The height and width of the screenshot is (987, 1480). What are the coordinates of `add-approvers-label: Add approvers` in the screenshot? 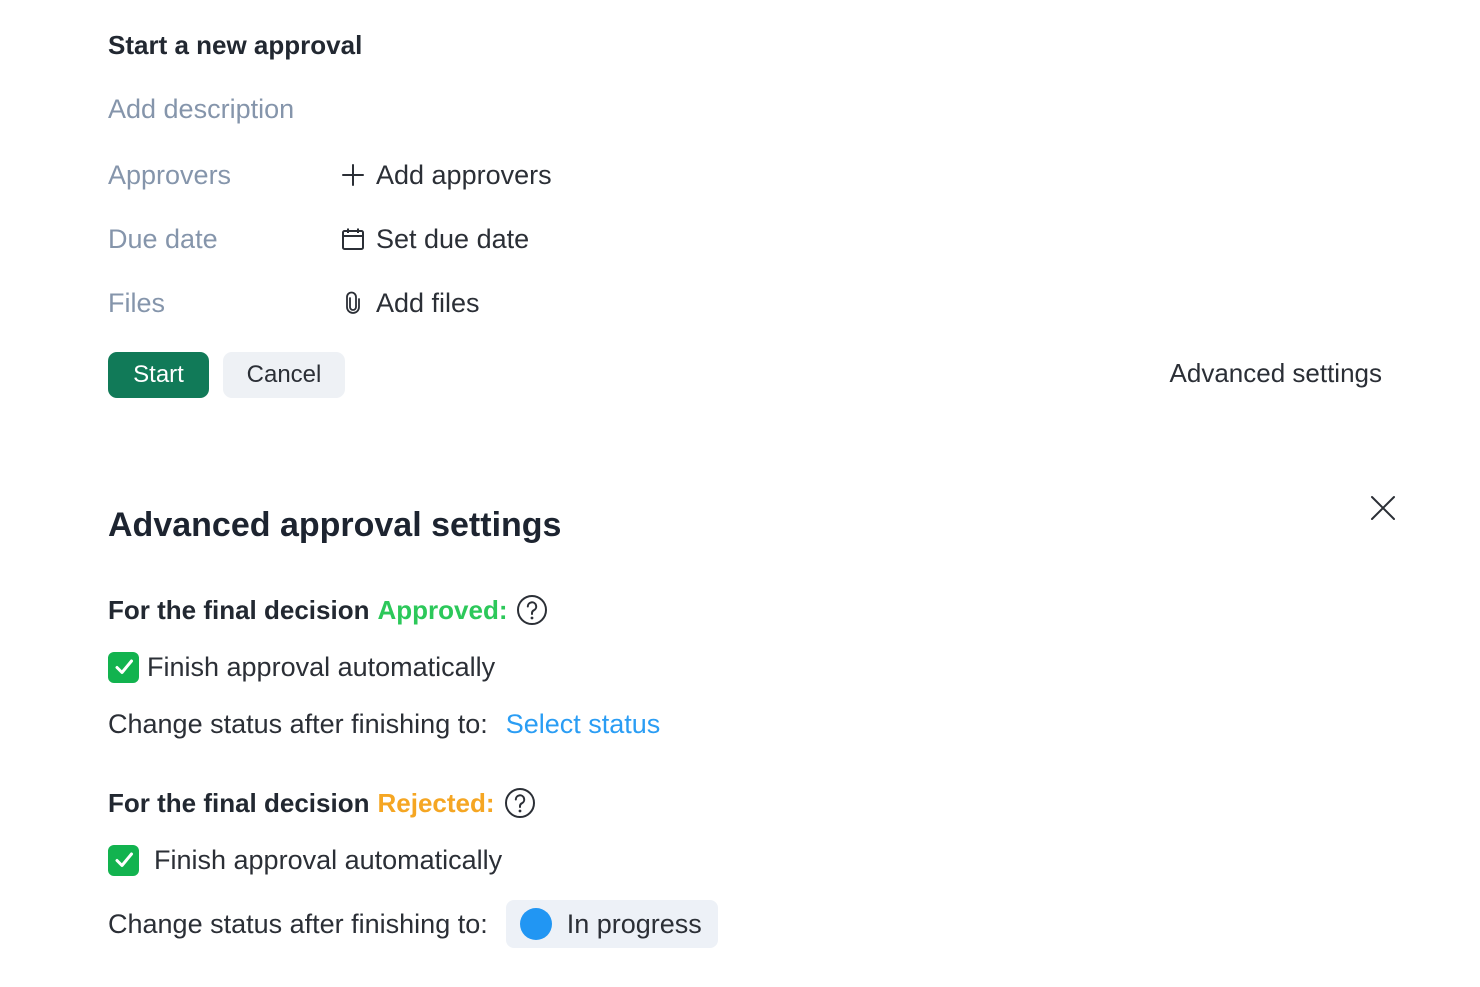 It's located at (464, 174).